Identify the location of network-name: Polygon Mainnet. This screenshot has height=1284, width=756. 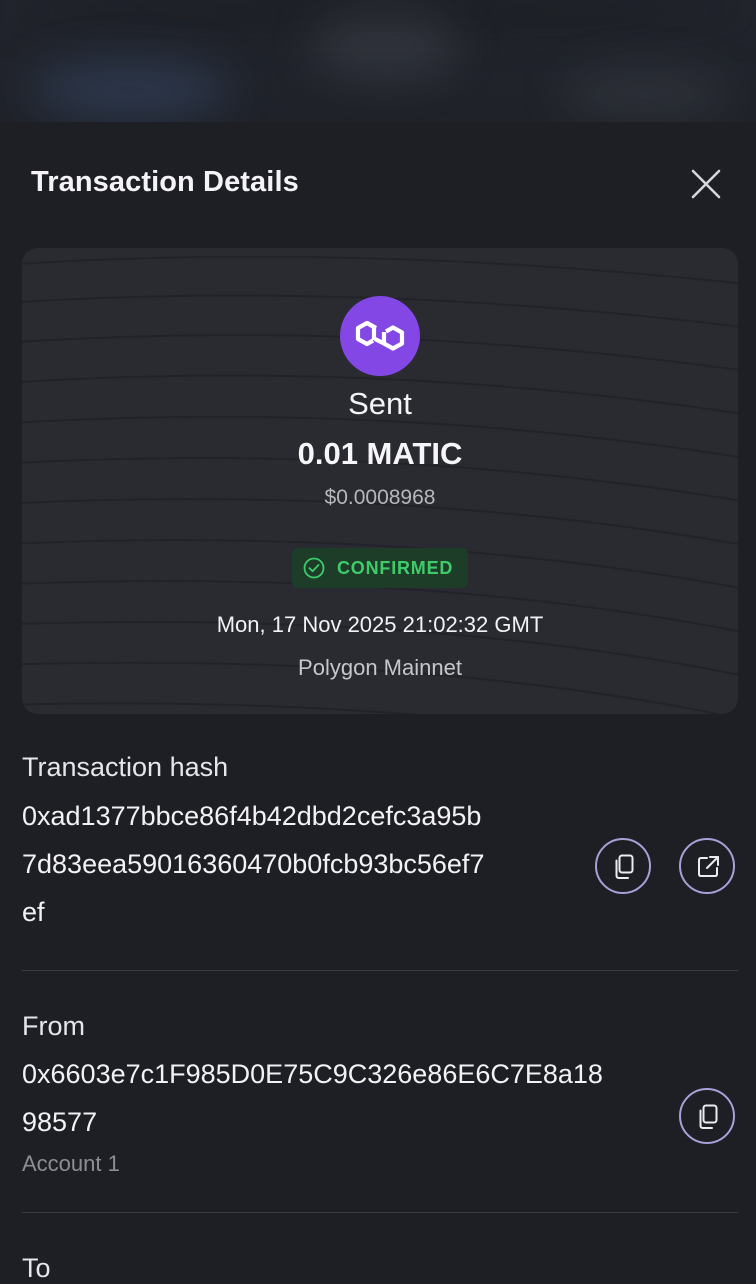
(380, 667).